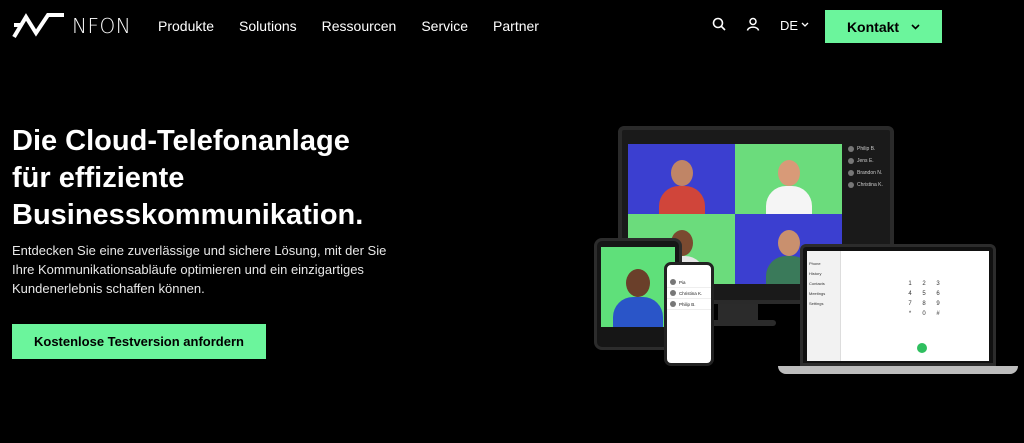 The height and width of the screenshot is (443, 1024). I want to click on participant-item: Christina K., so click(867, 185).